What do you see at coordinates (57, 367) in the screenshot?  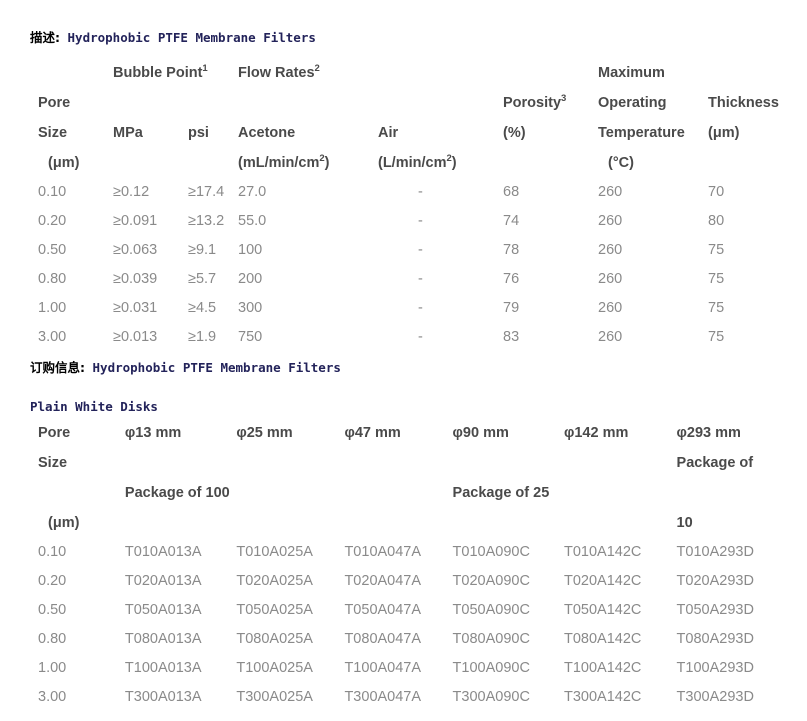 I see `ordering-label: 订购信息:` at bounding box center [57, 367].